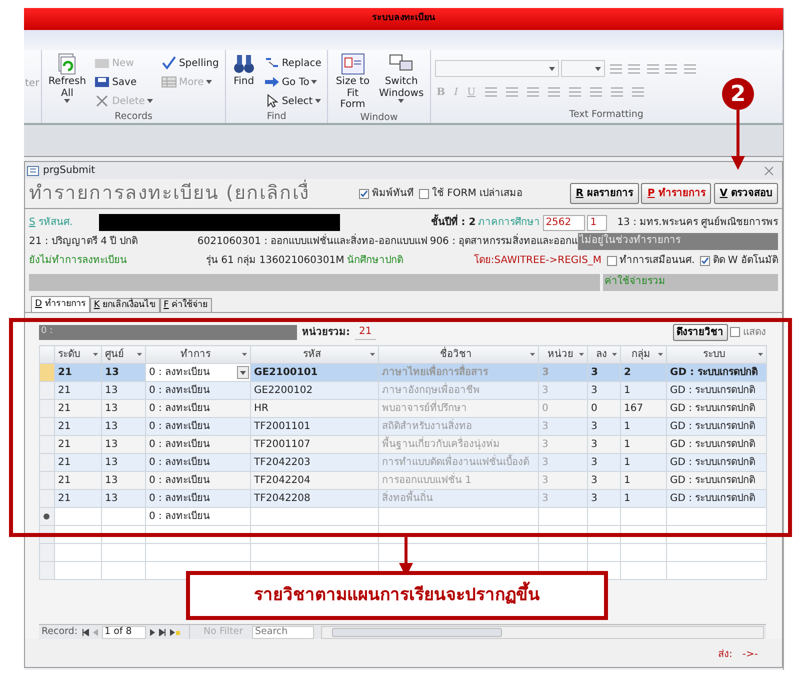 This screenshot has width=793, height=673. What do you see at coordinates (272, 63) in the screenshot?
I see `replace-icon` at bounding box center [272, 63].